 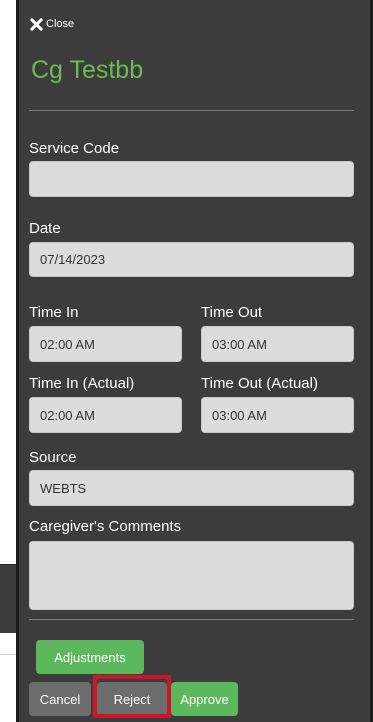 I want to click on date-field: 07/14/2023, so click(x=191, y=259).